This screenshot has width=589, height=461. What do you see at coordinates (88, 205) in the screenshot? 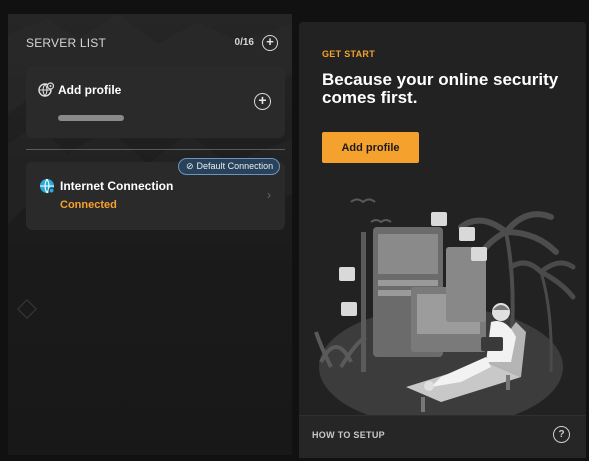
I see `connection-status: Connected` at bounding box center [88, 205].